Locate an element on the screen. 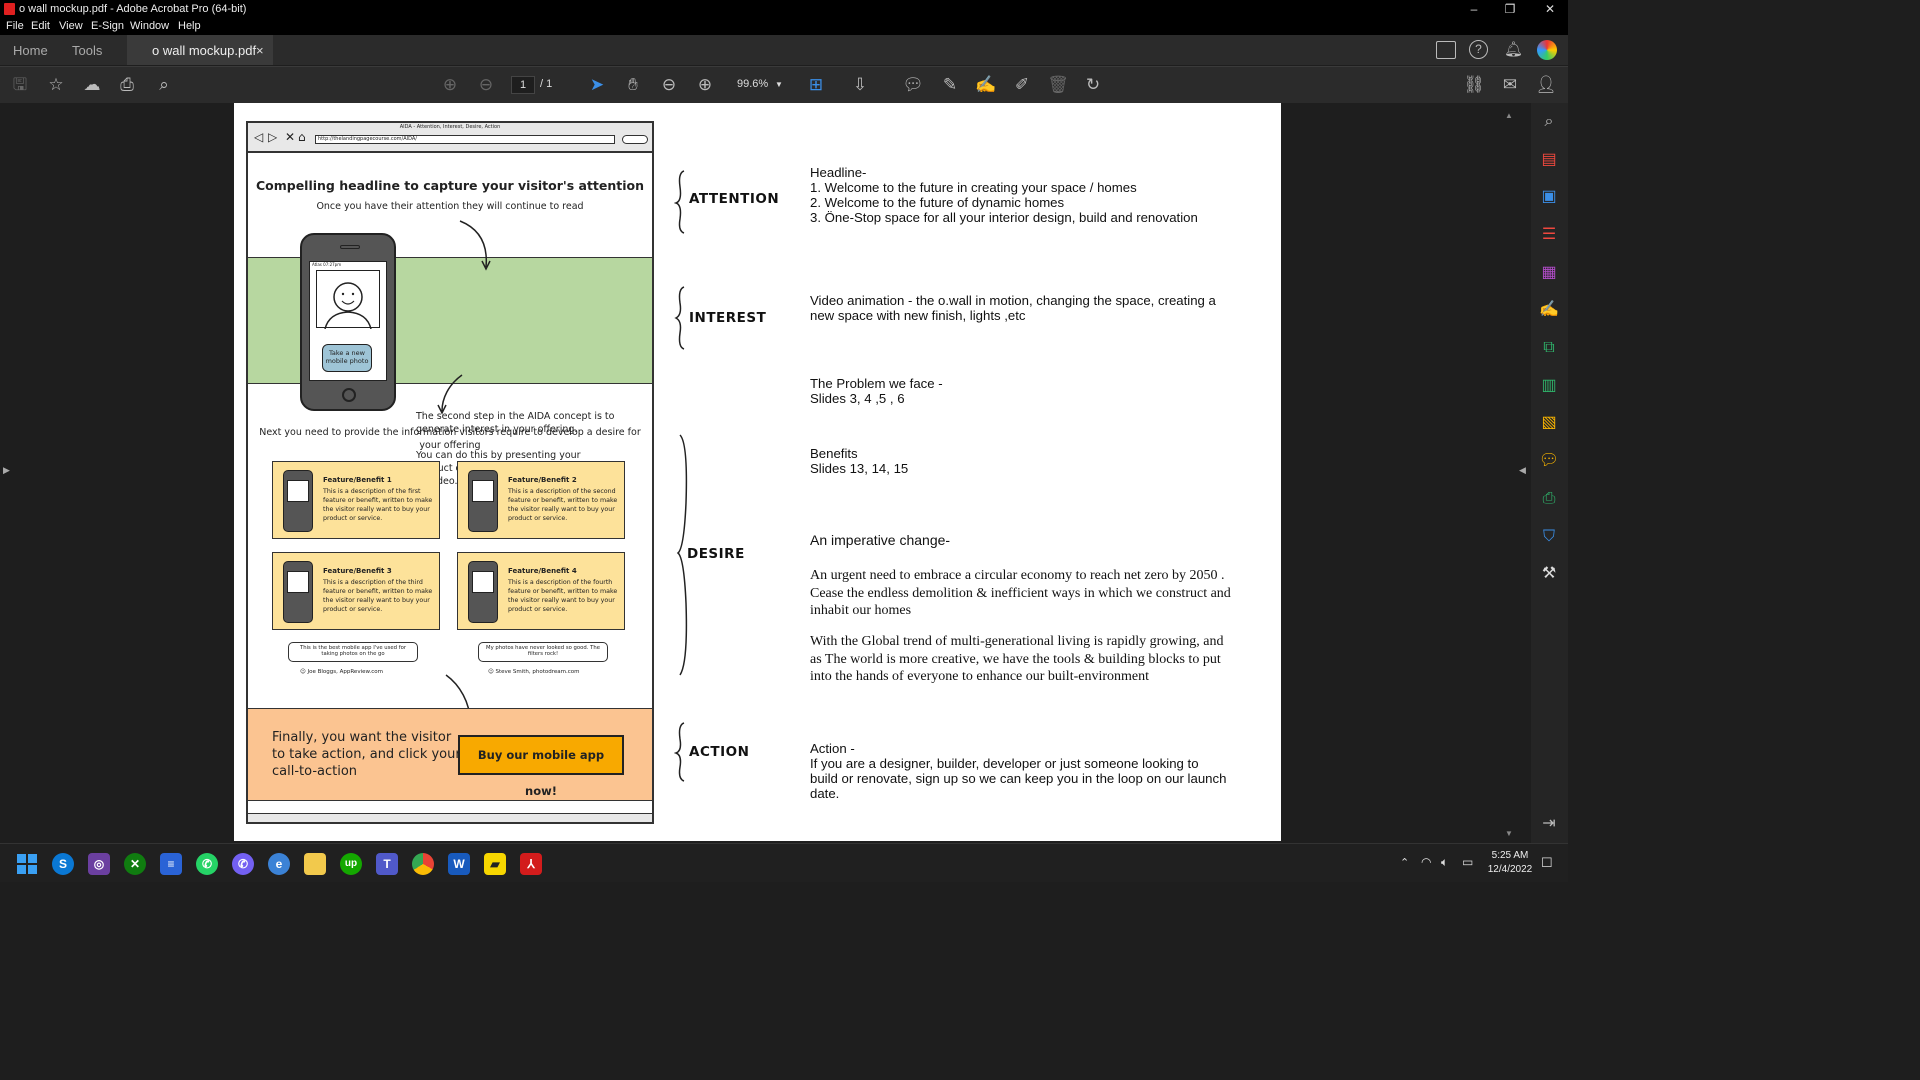 Image resolution: width=1920 pixels, height=1080 pixels. page-number-input: 1 is located at coordinates (523, 85).